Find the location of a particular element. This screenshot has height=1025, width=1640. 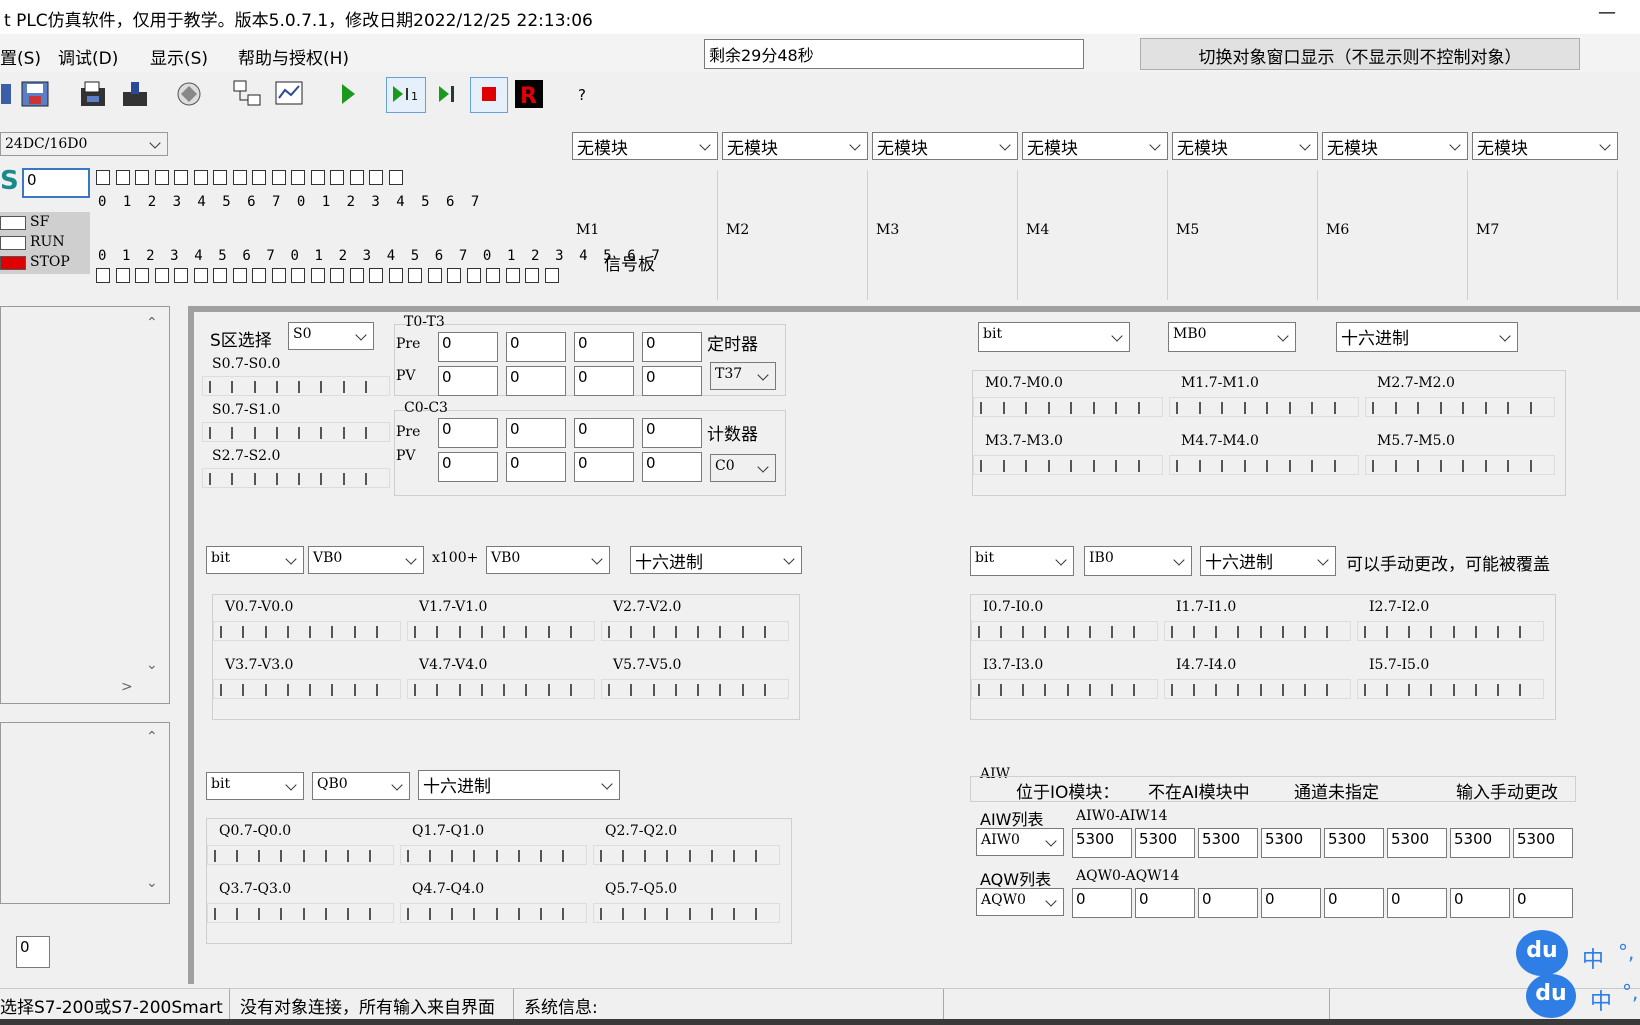

scroll-down-icon: ⌄ is located at coordinates (152, 665).